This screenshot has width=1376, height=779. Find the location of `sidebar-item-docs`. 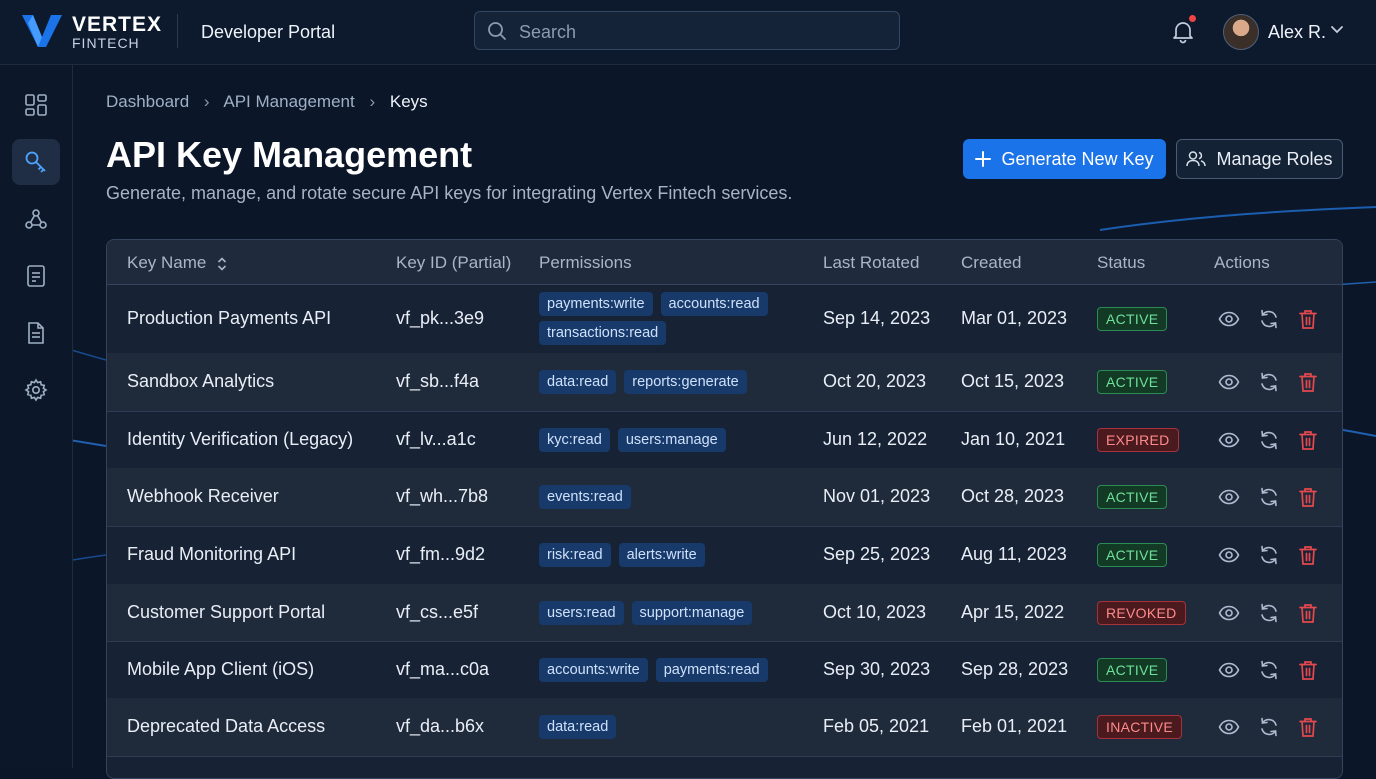

sidebar-item-docs is located at coordinates (36, 333).